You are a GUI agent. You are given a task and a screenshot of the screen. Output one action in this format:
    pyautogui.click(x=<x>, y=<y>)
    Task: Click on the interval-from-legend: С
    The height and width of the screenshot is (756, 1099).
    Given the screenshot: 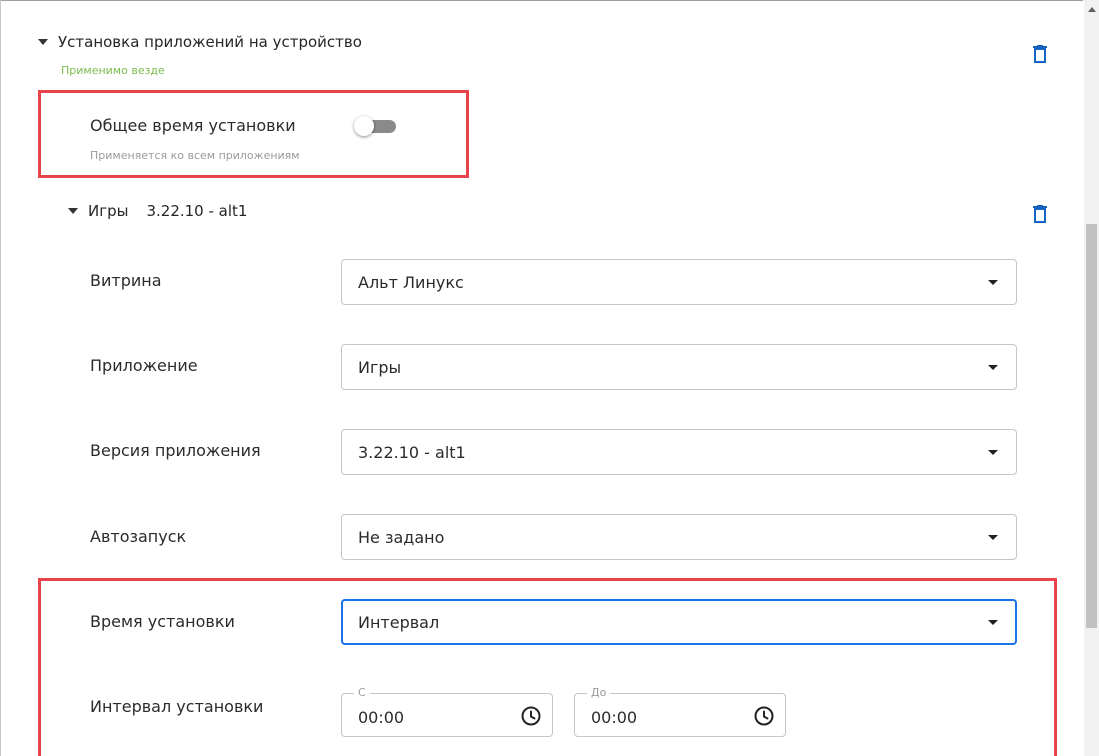 What is the action you would take?
    pyautogui.click(x=362, y=692)
    